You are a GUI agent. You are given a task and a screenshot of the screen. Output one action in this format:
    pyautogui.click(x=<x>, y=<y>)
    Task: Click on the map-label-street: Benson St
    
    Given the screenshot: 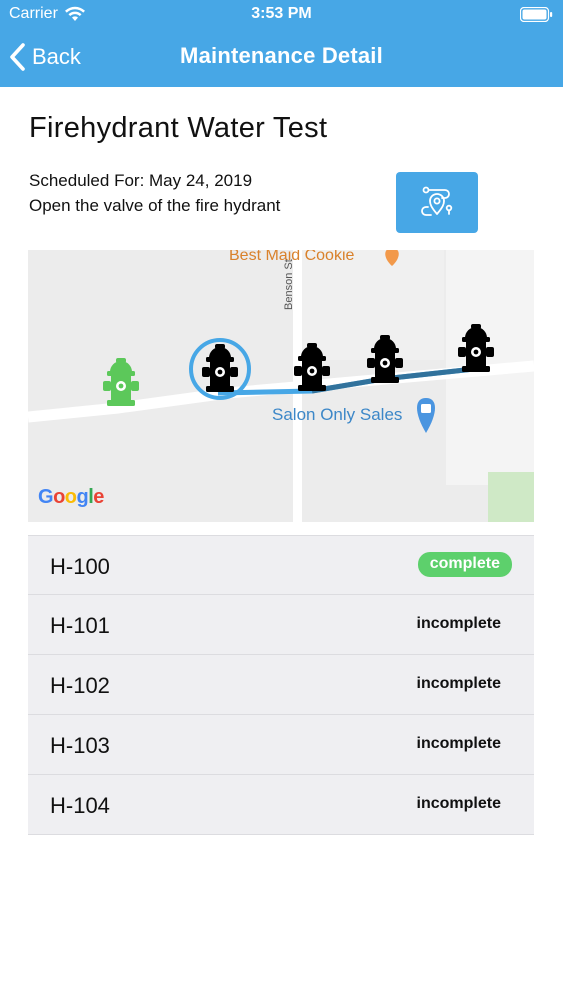 What is the action you would take?
    pyautogui.click(x=289, y=284)
    